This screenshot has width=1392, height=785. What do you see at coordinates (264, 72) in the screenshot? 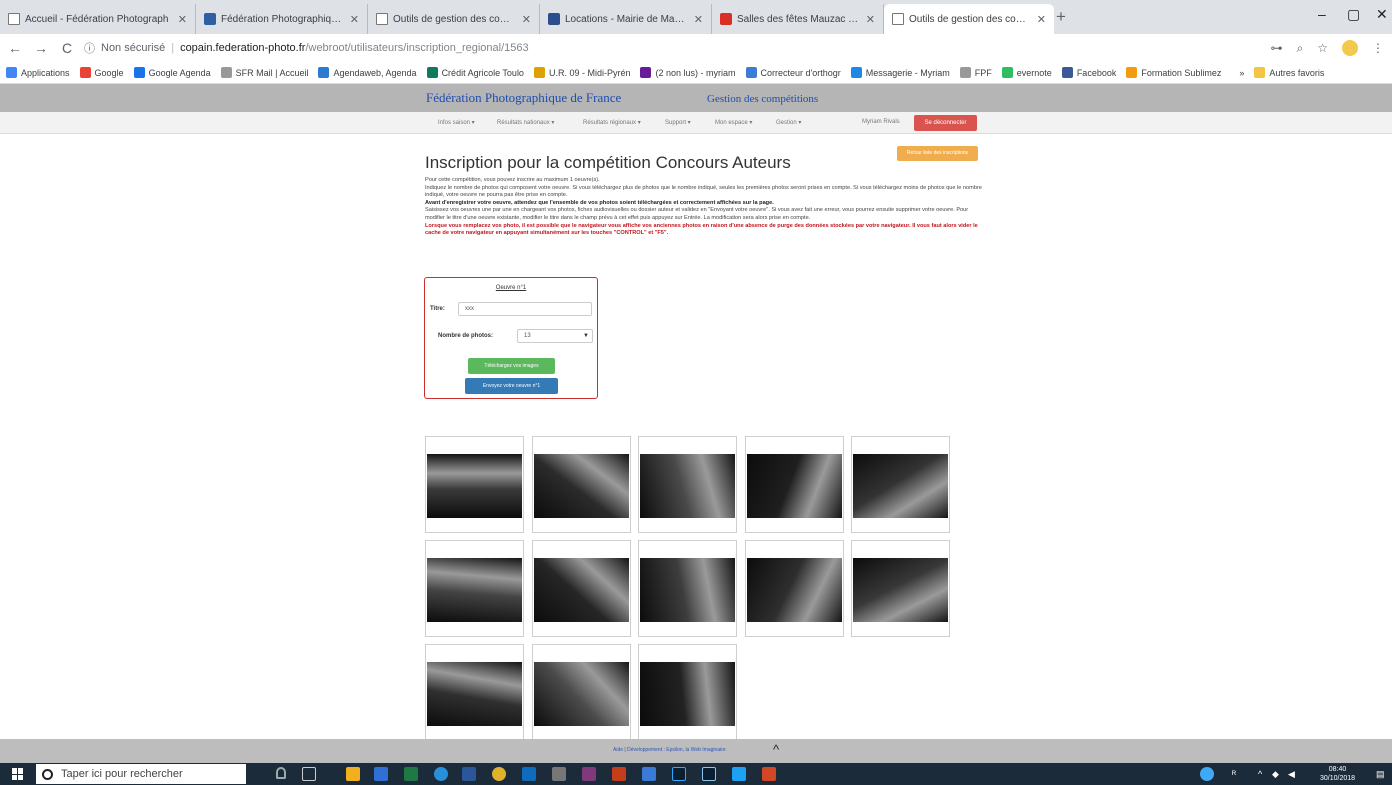
I see `bookmark-item: SFR Mail | Accueil` at bounding box center [264, 72].